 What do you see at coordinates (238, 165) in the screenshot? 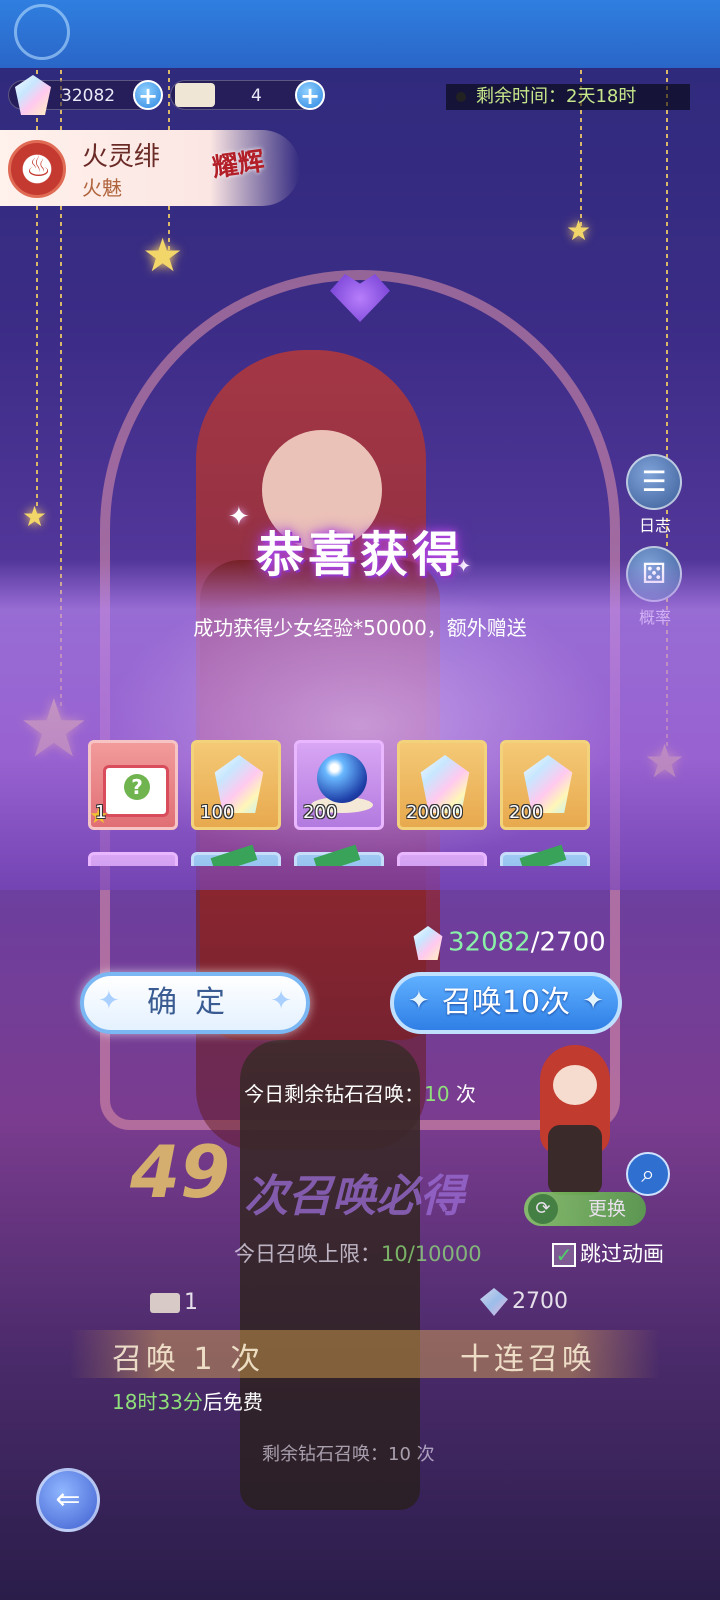
I see `rarity-badge: 耀辉` at bounding box center [238, 165].